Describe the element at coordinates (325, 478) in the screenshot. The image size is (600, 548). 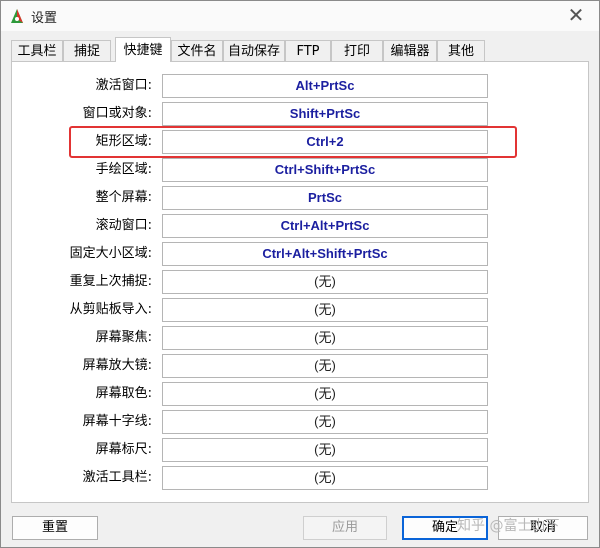
I see `shortcut-field-activate-toolbar: (无)` at that location.